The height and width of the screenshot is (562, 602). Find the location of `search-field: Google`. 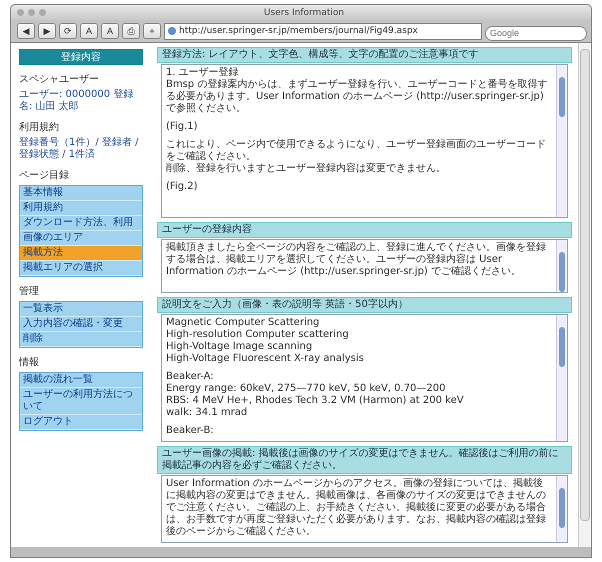

search-field: Google is located at coordinates (536, 33).